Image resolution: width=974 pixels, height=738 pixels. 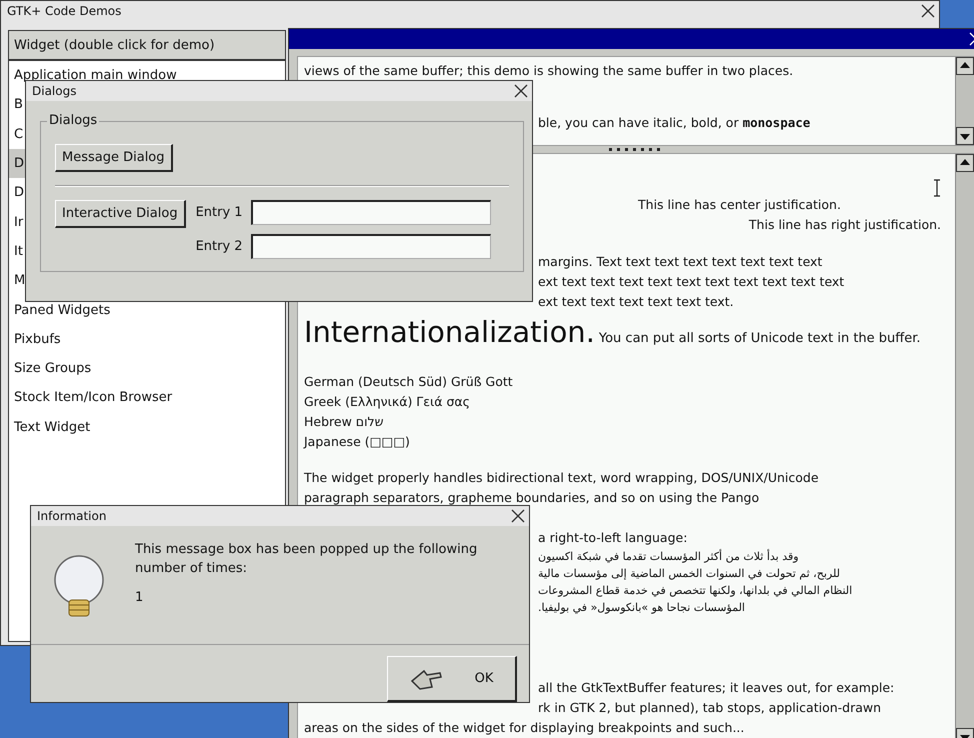 What do you see at coordinates (668, 556) in the screenshot?
I see `text-line: وقد بدأ ثلاث من أكثر المؤسسات تقدما في شبكة اكسيون` at bounding box center [668, 556].